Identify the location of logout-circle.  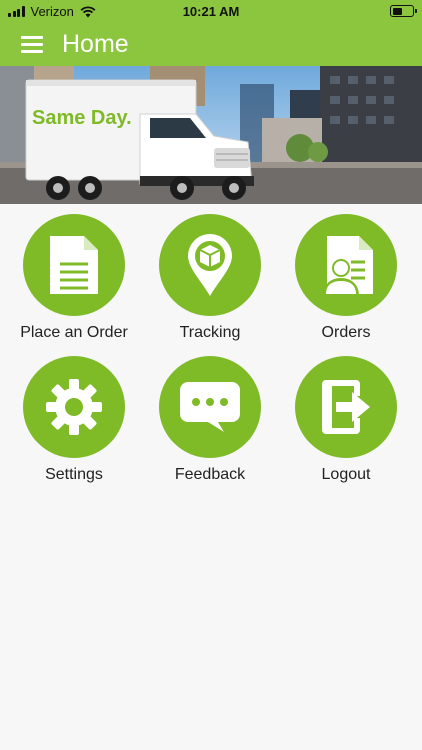
(346, 407).